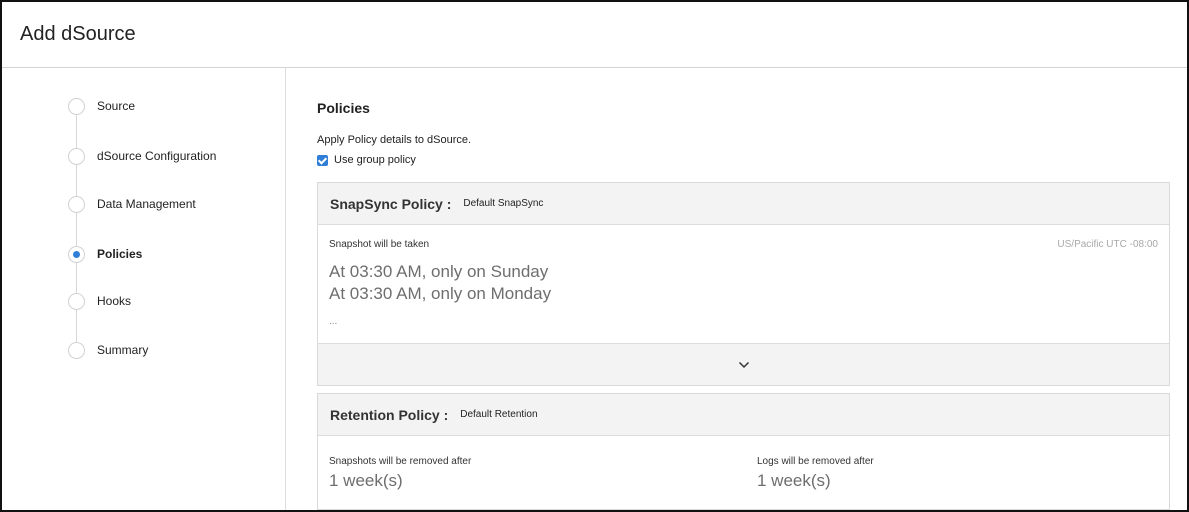 The height and width of the screenshot is (512, 1189). Describe the element at coordinates (743, 204) in the screenshot. I see `snapsync-panel-header: SnapSync Policy : Default SnapSync` at that location.